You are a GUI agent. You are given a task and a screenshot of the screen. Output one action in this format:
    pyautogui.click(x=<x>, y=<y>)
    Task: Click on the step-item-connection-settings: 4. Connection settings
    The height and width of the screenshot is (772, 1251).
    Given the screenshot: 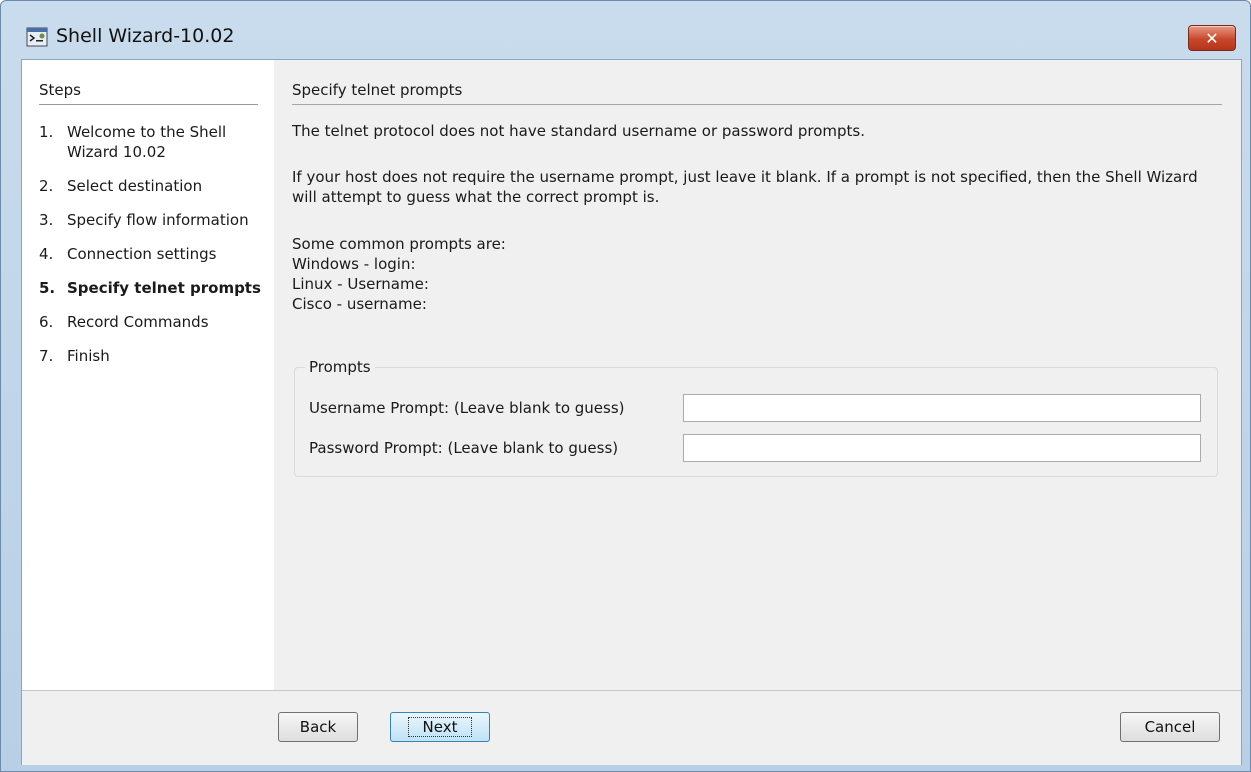 What is the action you would take?
    pyautogui.click(x=154, y=254)
    